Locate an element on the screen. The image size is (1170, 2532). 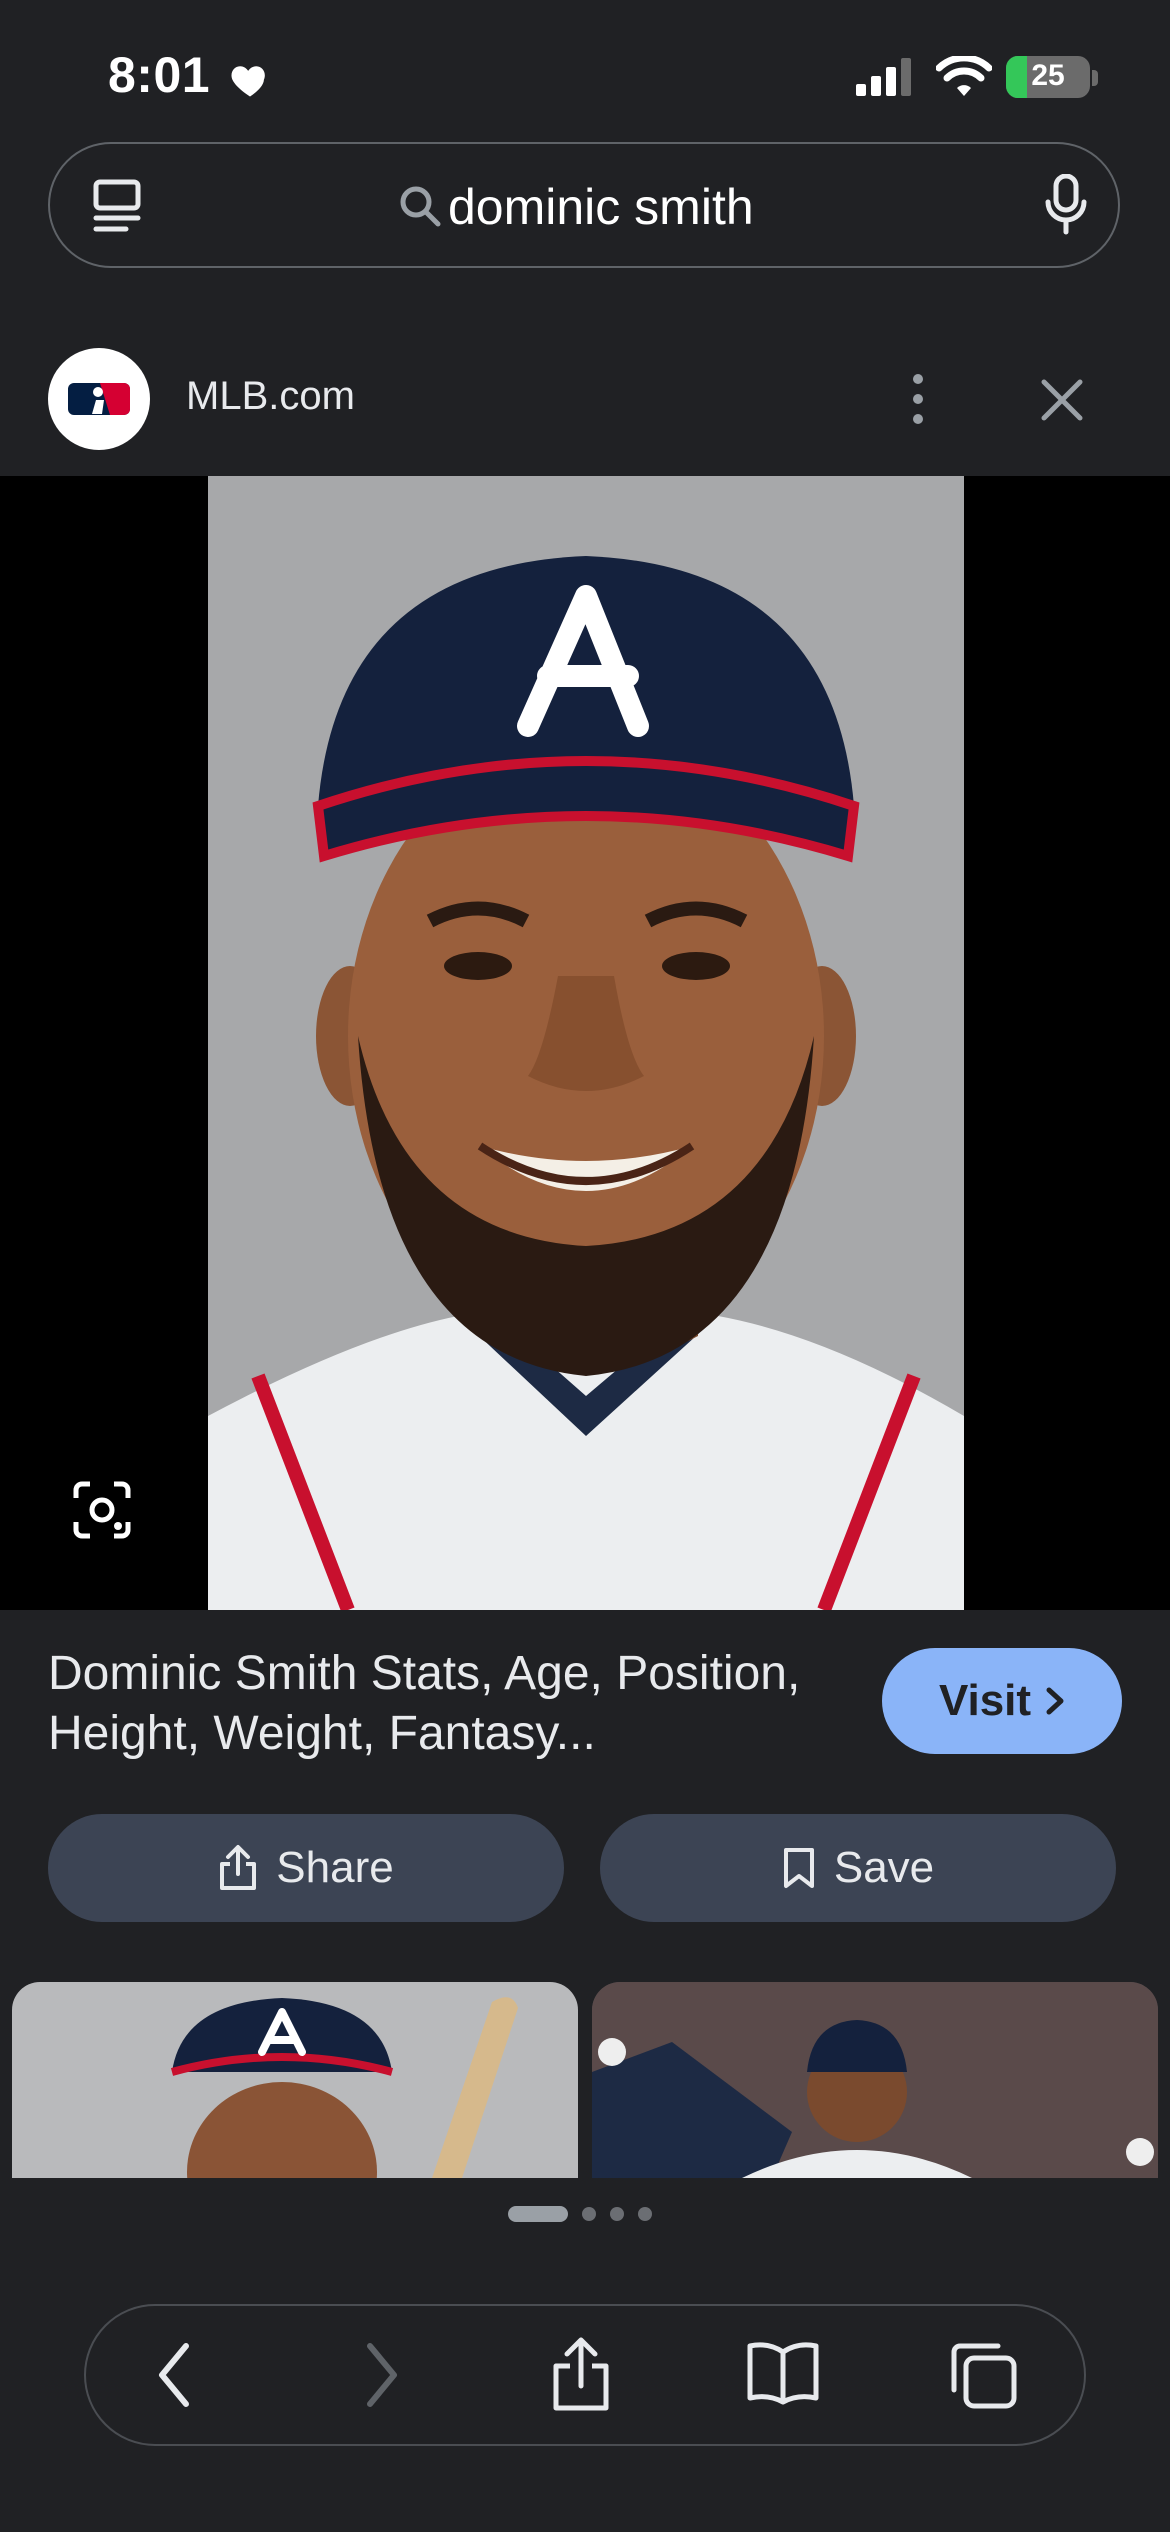
share-button: Share is located at coordinates (306, 1868).